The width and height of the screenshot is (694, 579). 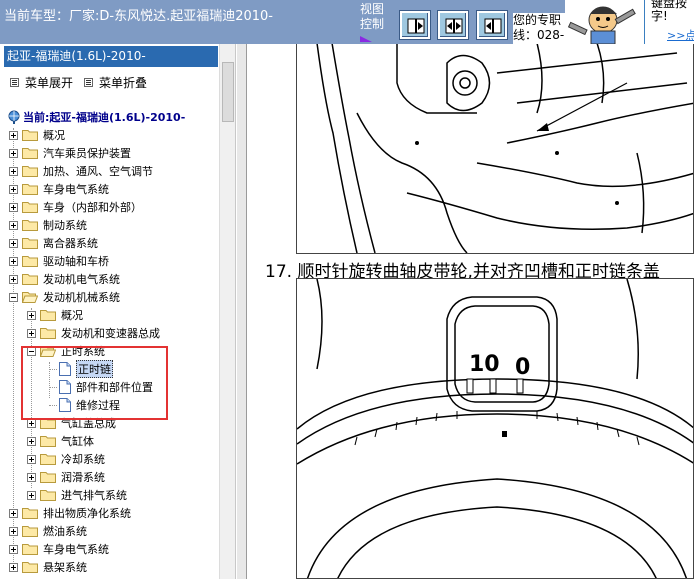 I want to click on tree-node: 气缸体, so click(x=60, y=441).